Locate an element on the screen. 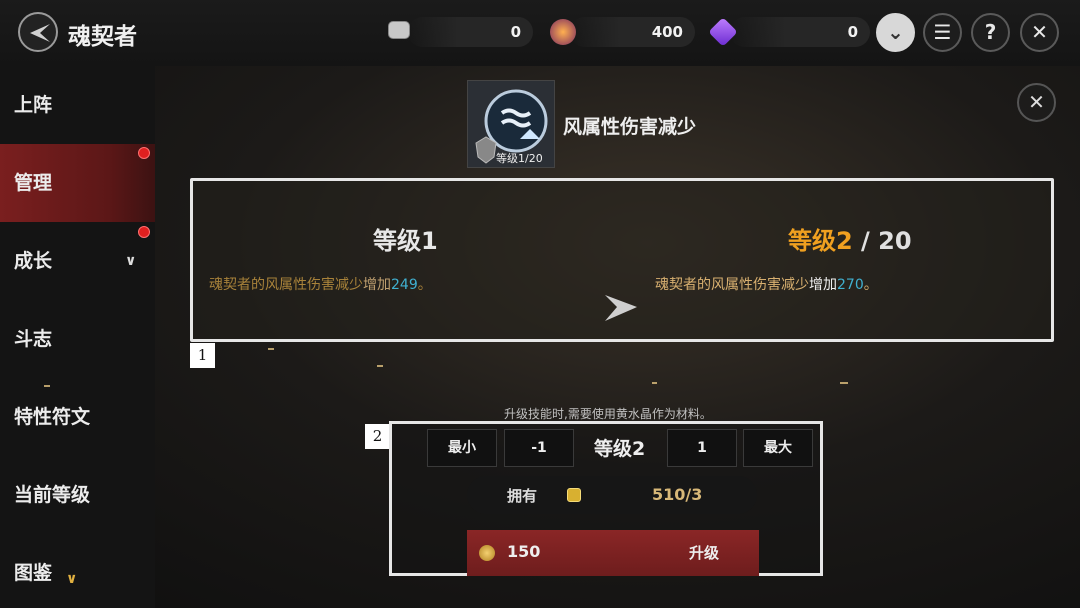 This screenshot has height=608, width=1080. upgrade-panel: 最小 -1 等级2 1 最大 拥有 510/3 150 升级 is located at coordinates (606, 498).